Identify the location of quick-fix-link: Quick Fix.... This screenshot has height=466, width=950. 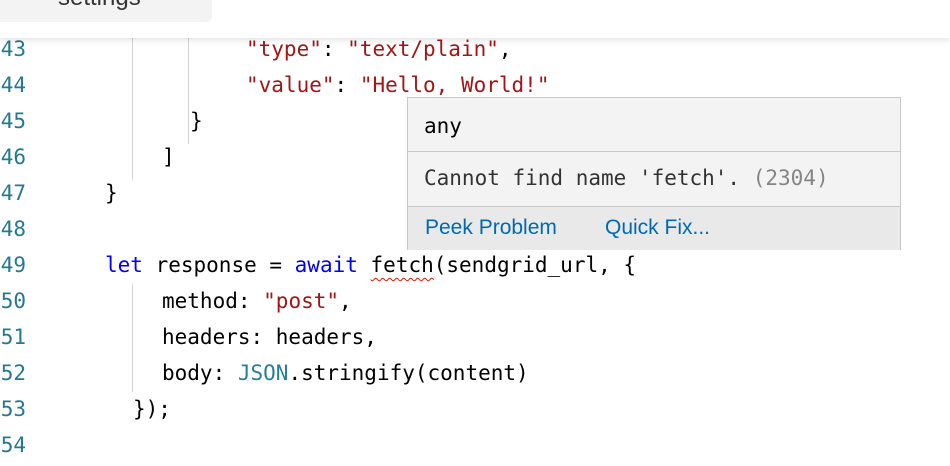
(657, 228).